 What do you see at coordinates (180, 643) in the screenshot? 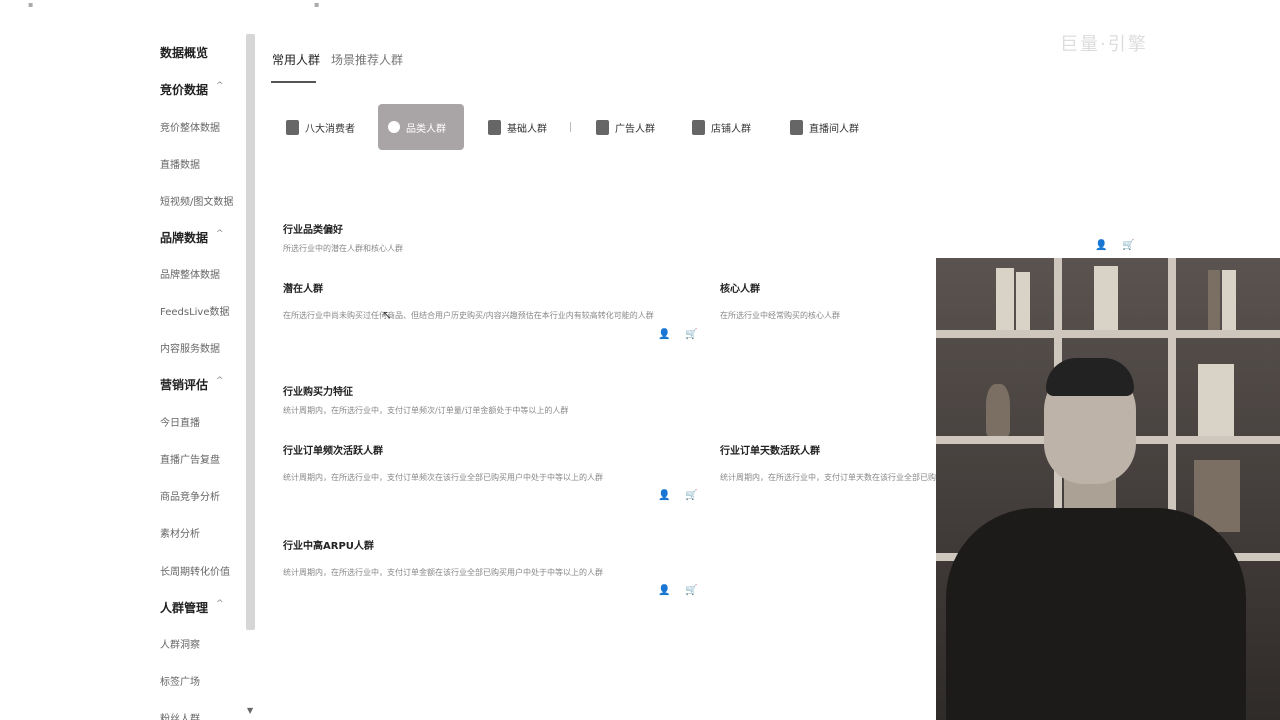
I see `sidebar-item-audience-insight: 人群洞察` at bounding box center [180, 643].